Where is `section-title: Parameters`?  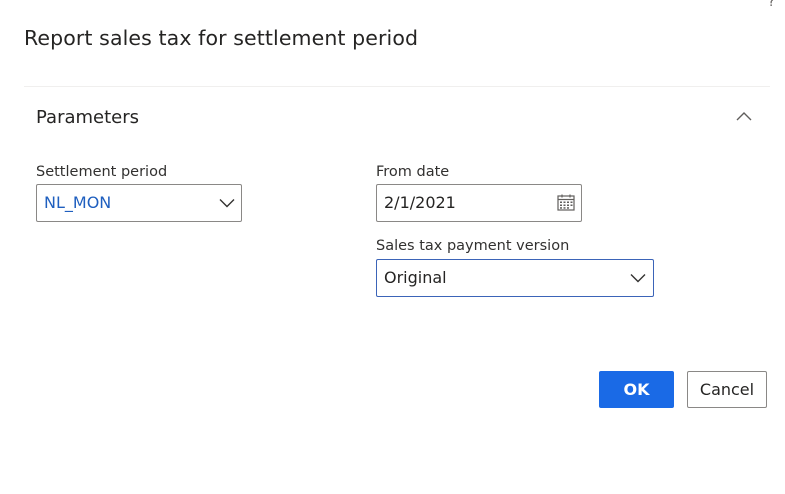
section-title: Parameters is located at coordinates (88, 117).